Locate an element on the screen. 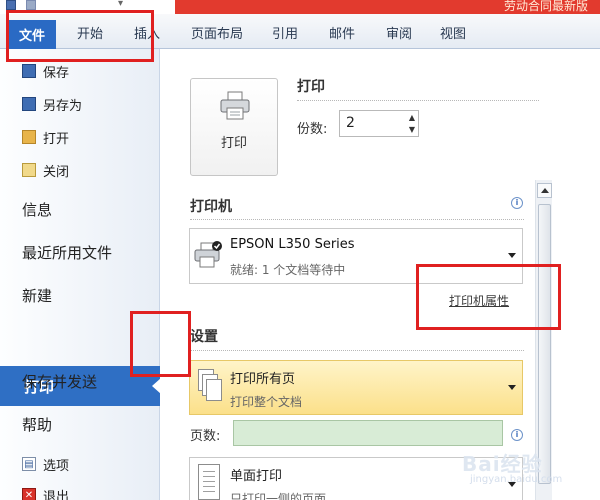  nav-recent: 最近所用文件 is located at coordinates (67, 252).